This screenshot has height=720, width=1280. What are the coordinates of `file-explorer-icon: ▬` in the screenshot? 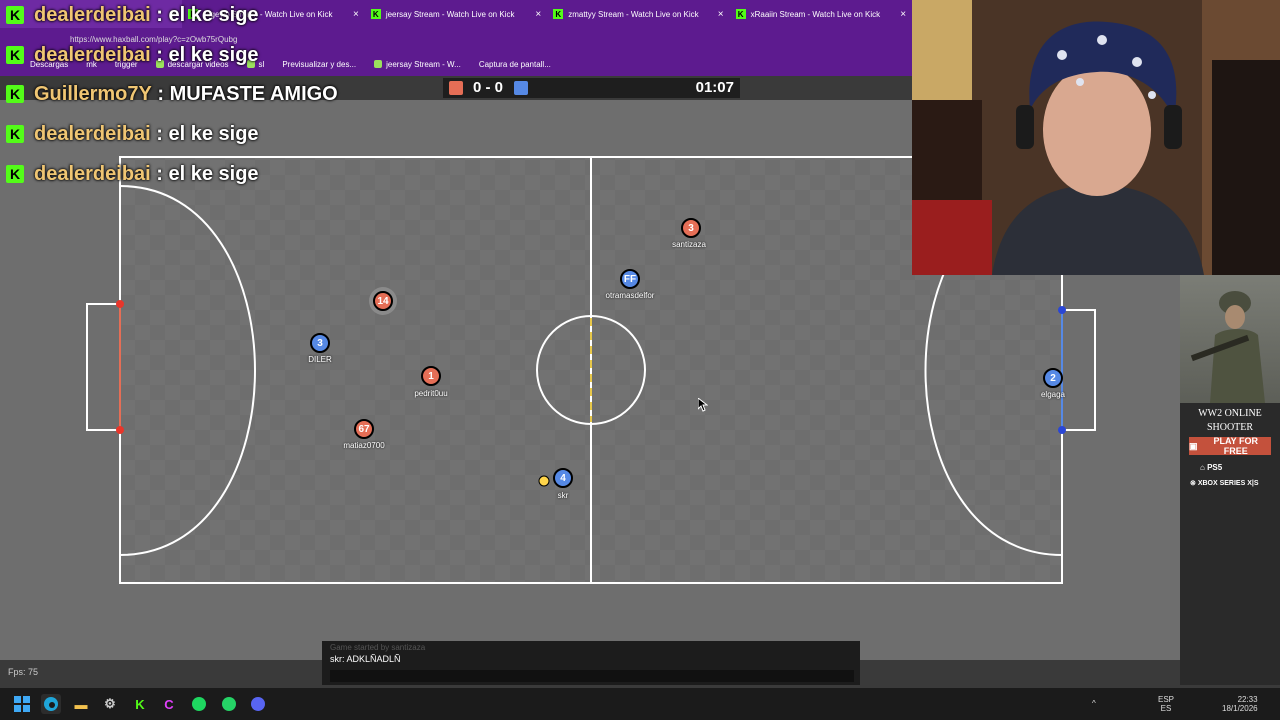 It's located at (81, 704).